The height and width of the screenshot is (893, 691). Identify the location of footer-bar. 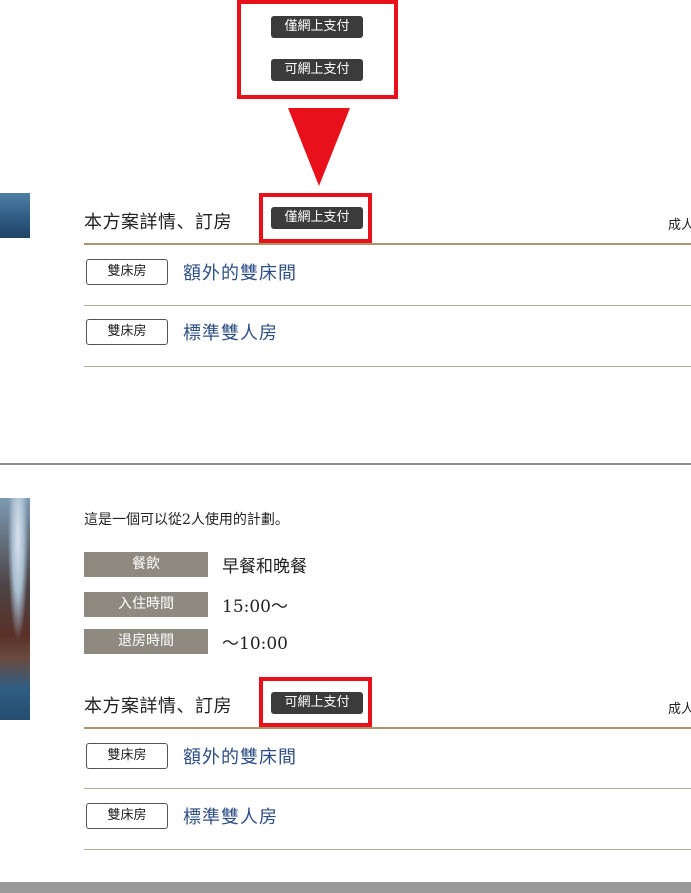
(345, 887).